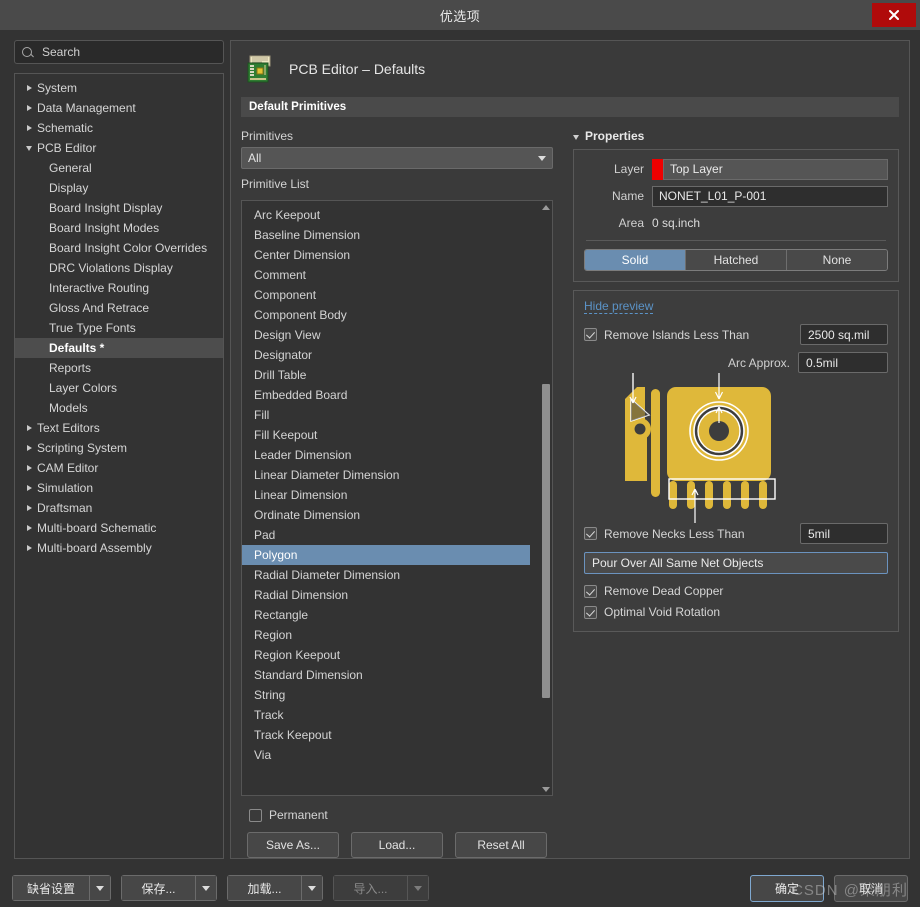  What do you see at coordinates (119, 528) in the screenshot?
I see `sidebar-item-multi-board-schematic: Multi-board Schematic` at bounding box center [119, 528].